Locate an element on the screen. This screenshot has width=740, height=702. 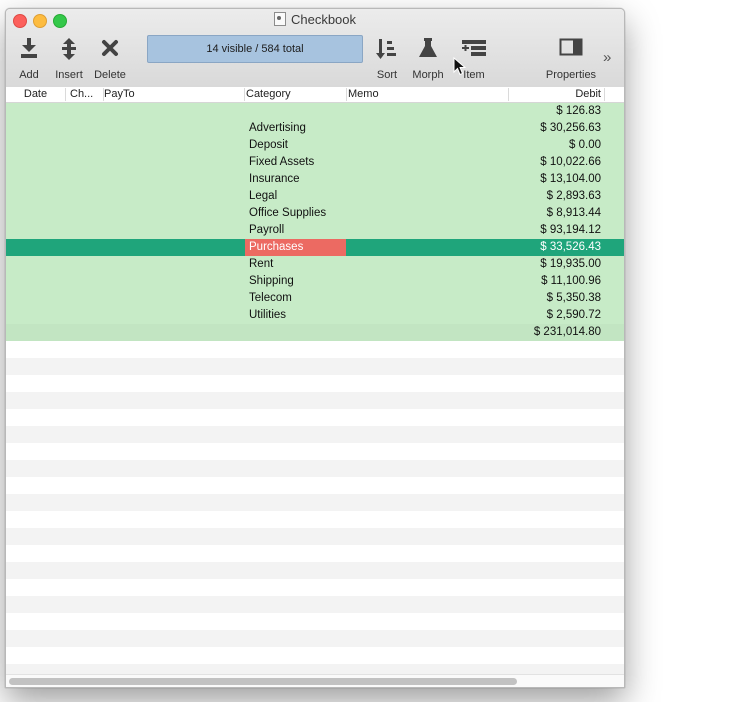
insert-arrows-icon is located at coordinates (69, 49).